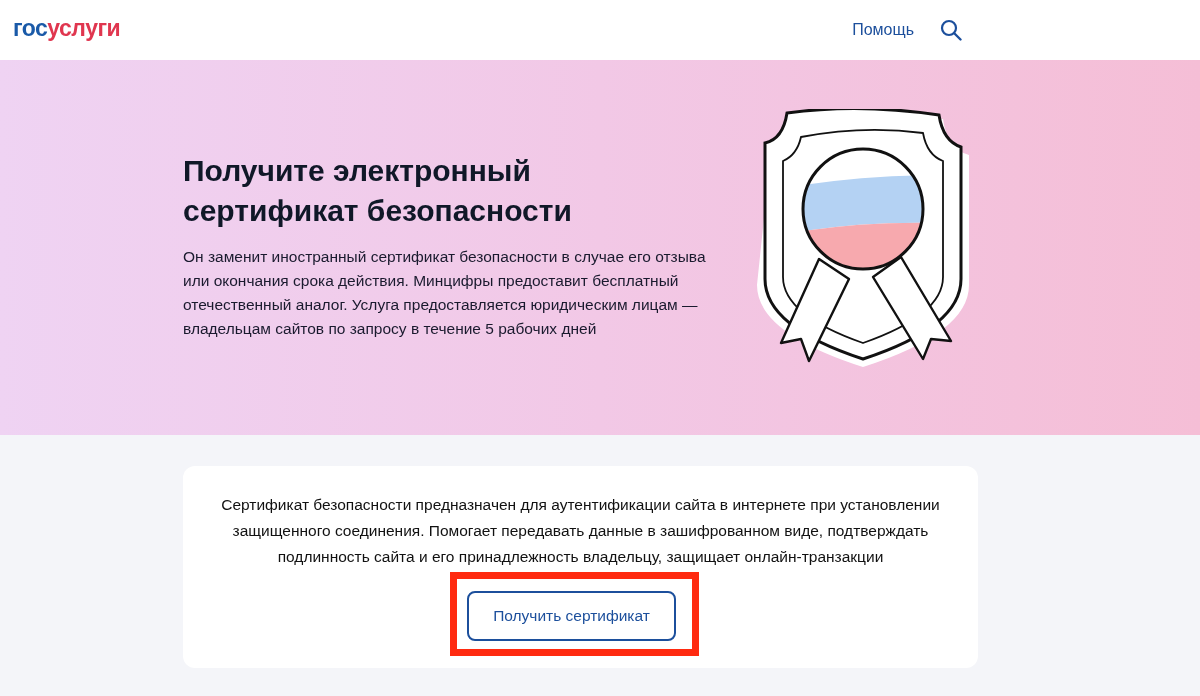 This screenshot has height=696, width=1200. What do you see at coordinates (571, 616) in the screenshot?
I see `get-certificate-button: Получить сертификат` at bounding box center [571, 616].